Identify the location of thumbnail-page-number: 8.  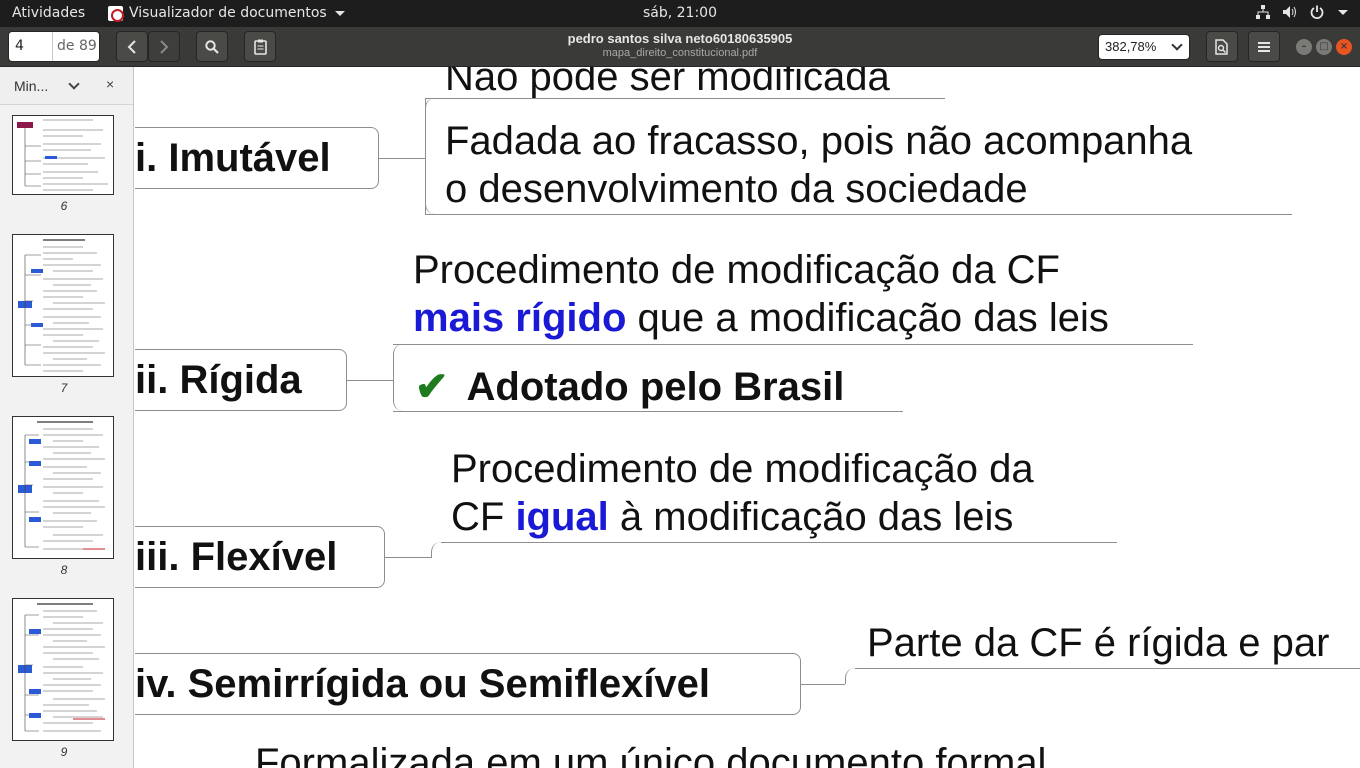
(64, 570).